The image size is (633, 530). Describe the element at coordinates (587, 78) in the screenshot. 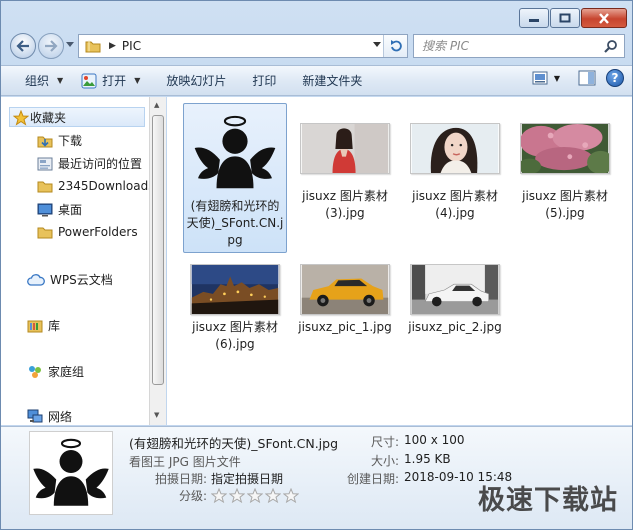

I see `preview-pane-icon` at that location.